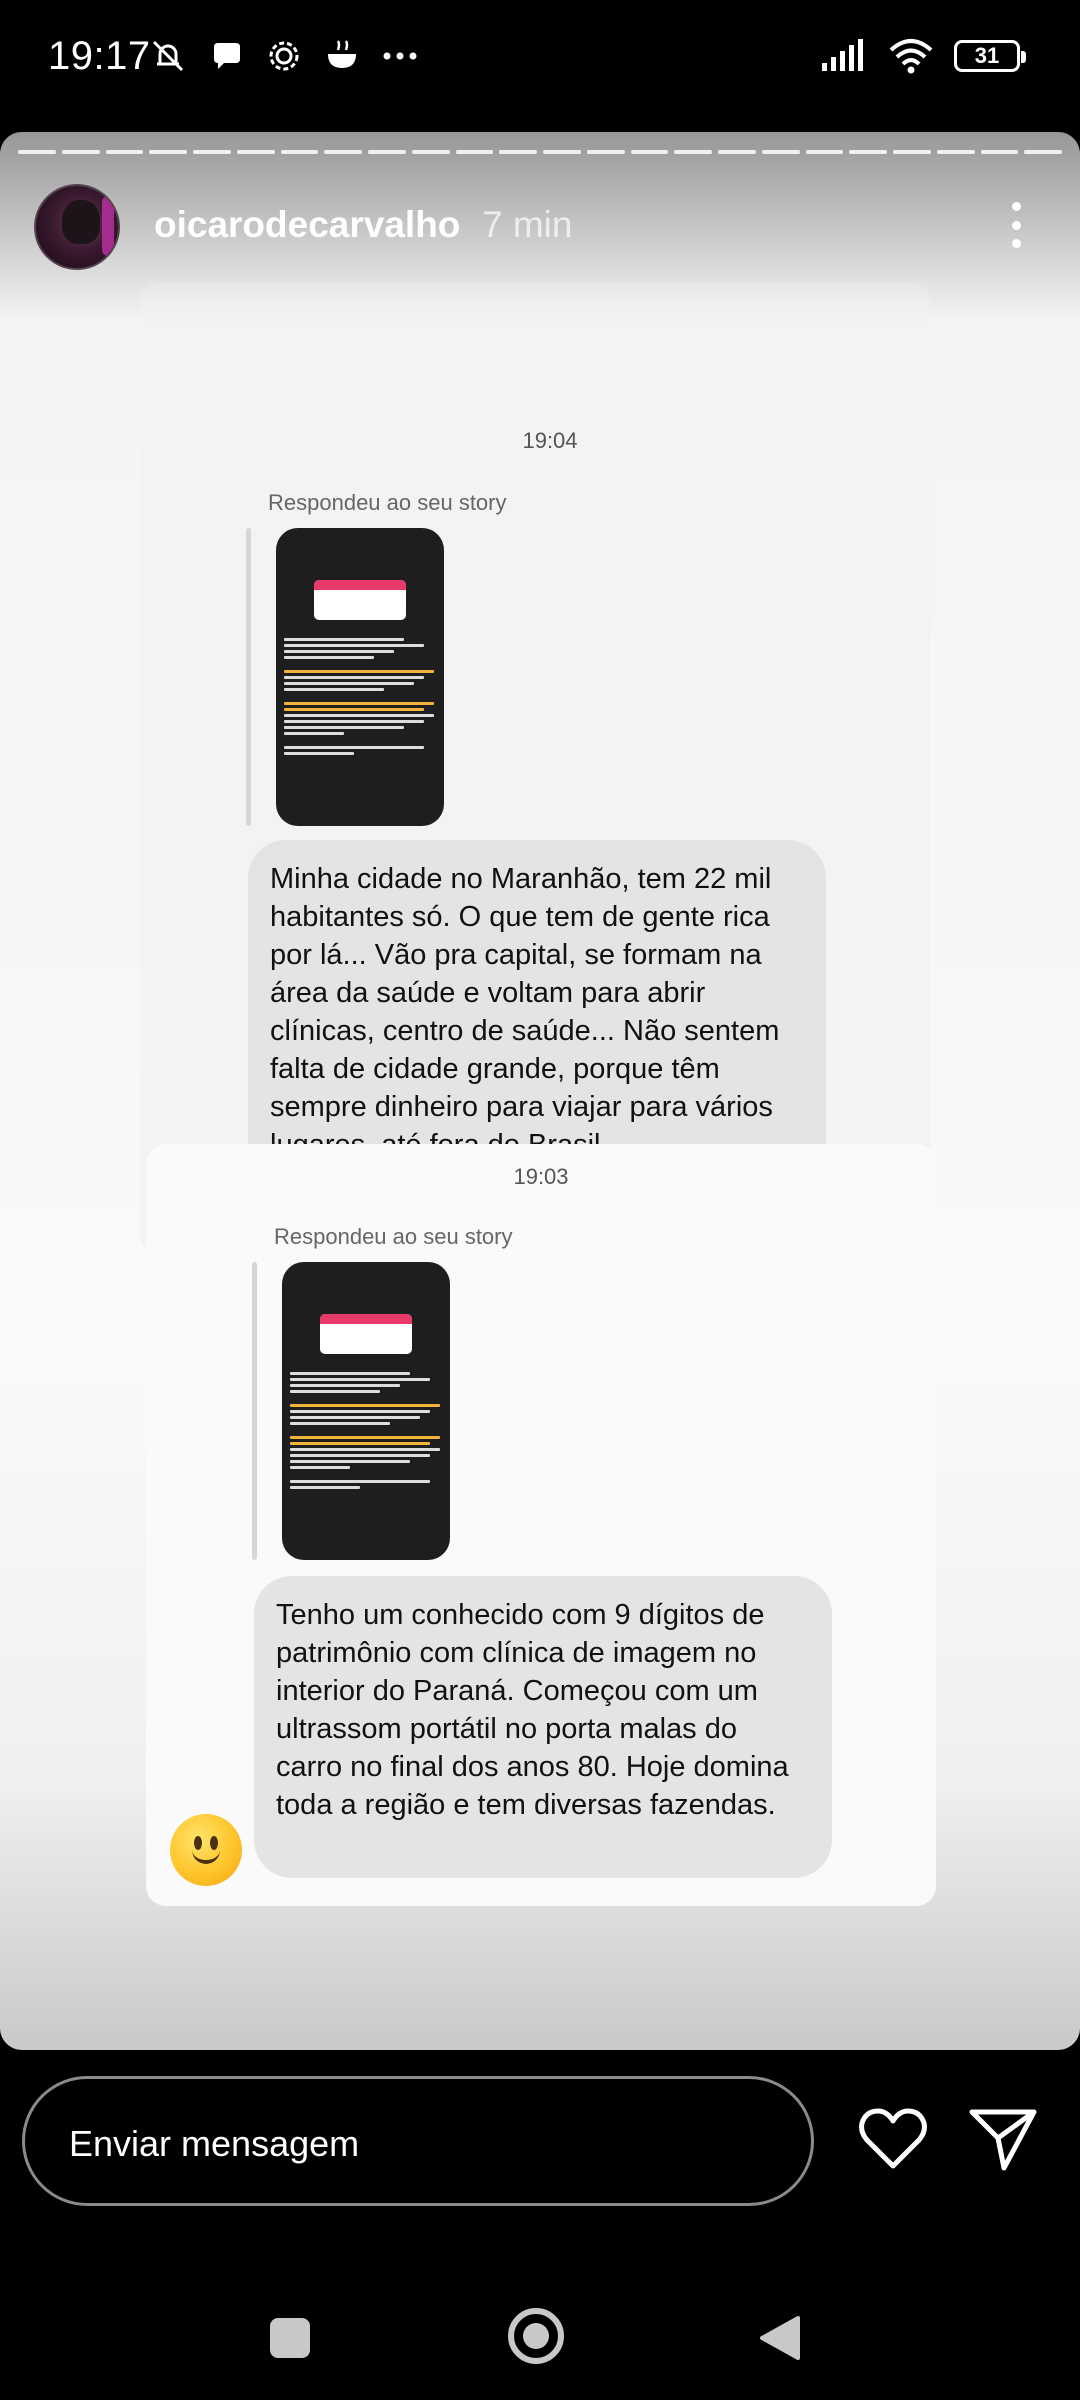 This screenshot has height=2400, width=1080. Describe the element at coordinates (540, 60) in the screenshot. I see `status-bar: 19:17 31` at that location.